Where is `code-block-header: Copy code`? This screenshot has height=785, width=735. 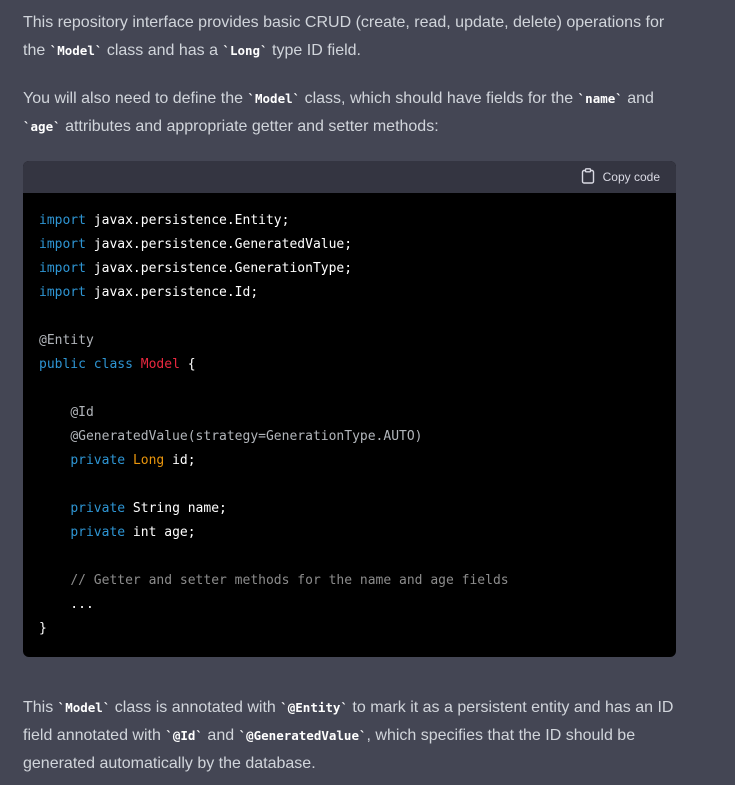 code-block-header: Copy code is located at coordinates (349, 177).